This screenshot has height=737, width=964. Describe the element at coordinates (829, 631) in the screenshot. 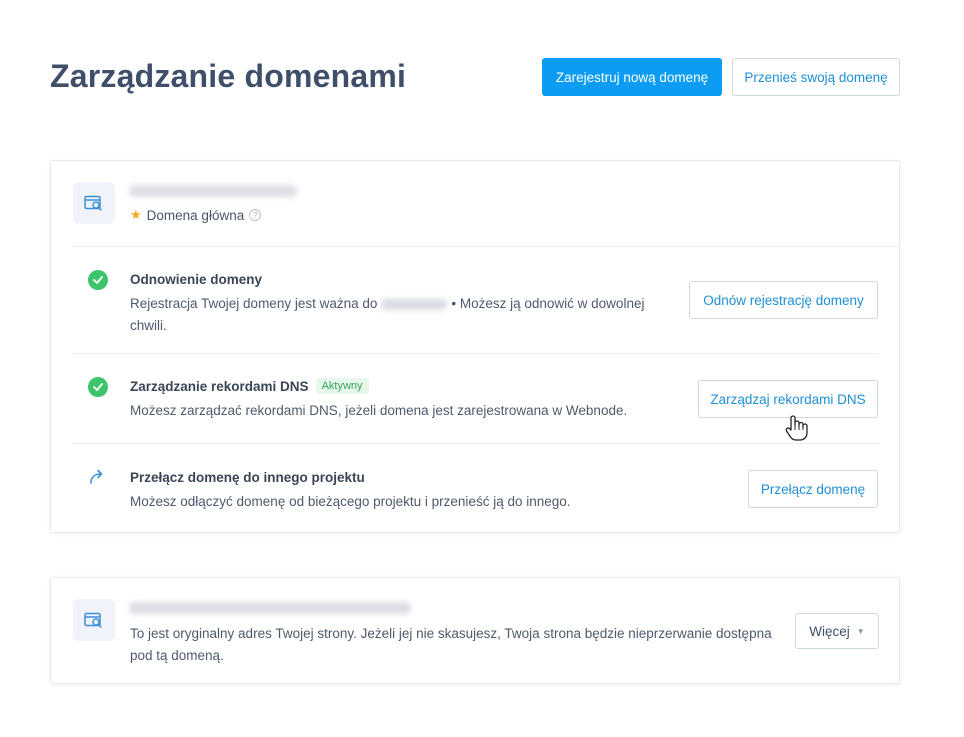

I see `more-button-label: Więcej` at that location.